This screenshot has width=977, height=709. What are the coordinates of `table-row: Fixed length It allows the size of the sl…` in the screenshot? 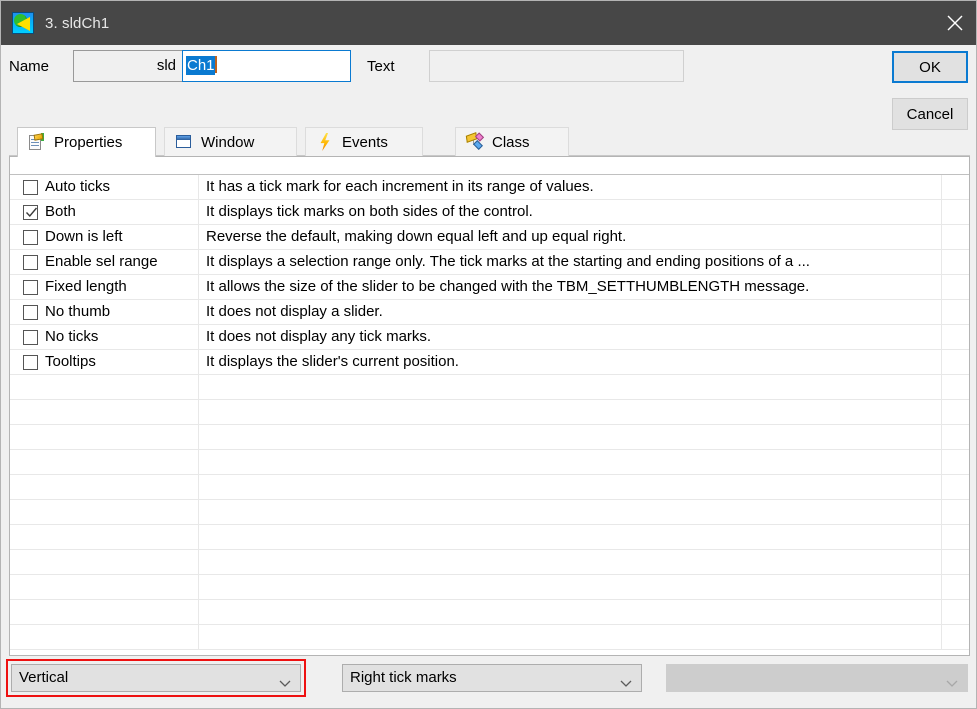 It's located at (489, 287).